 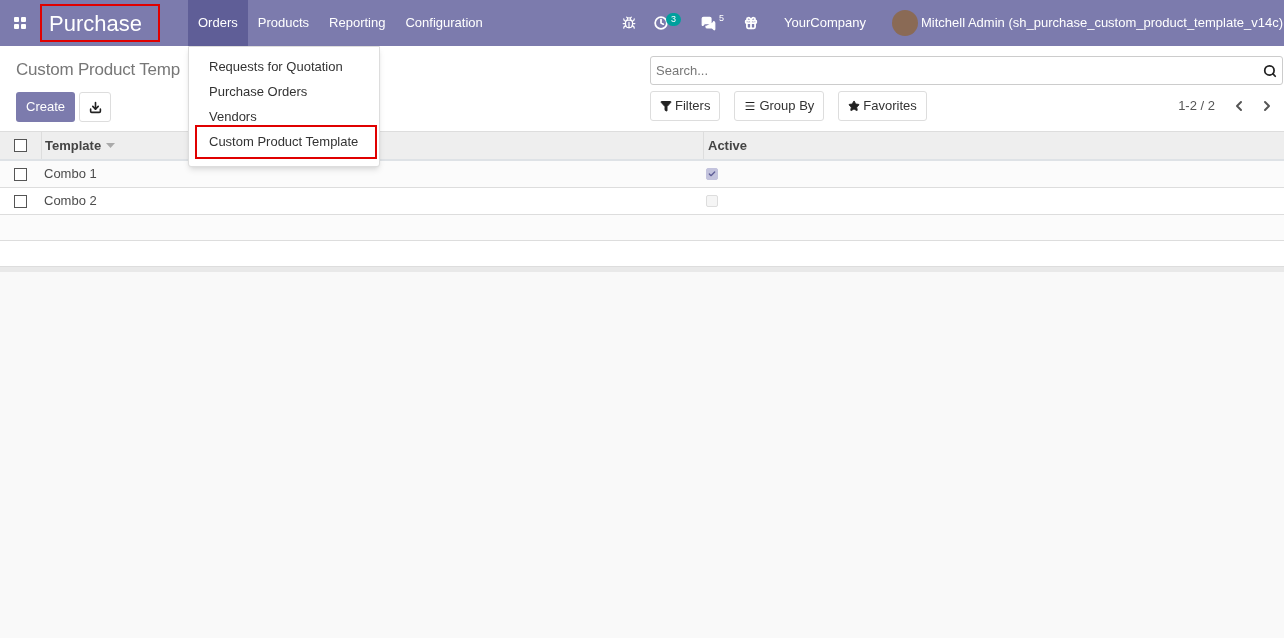 I want to click on breadcrumb-title: Custom Product Temp, so click(x=98, y=70).